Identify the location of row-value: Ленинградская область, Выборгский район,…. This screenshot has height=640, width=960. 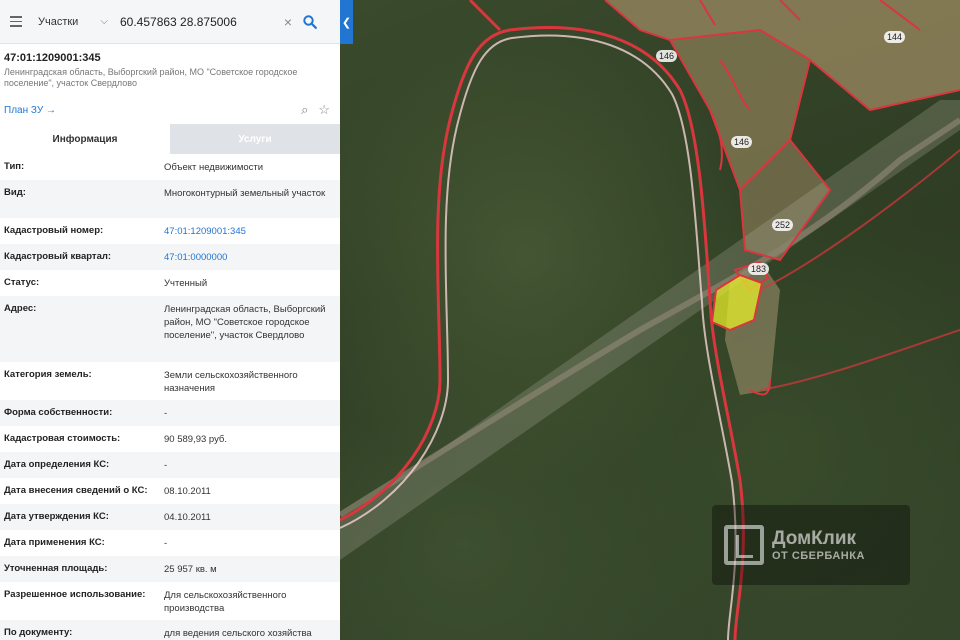
(245, 322).